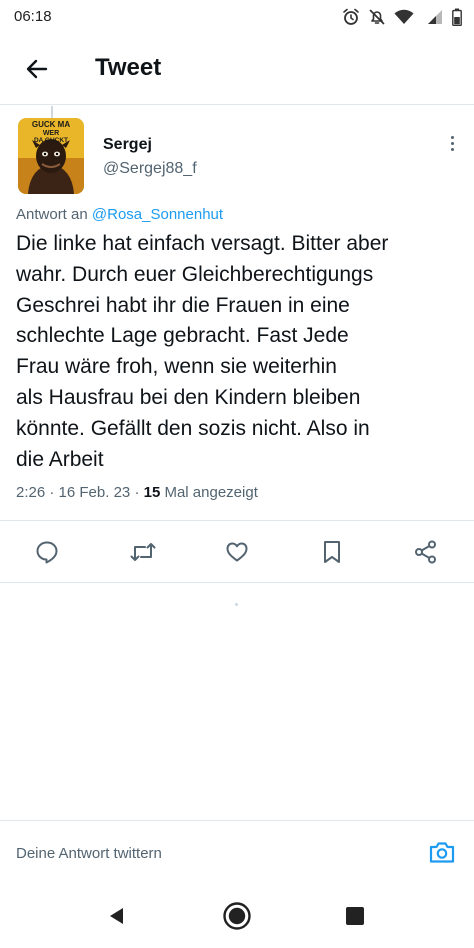 The height and width of the screenshot is (948, 474). What do you see at coordinates (188, 397) in the screenshot?
I see `tweet-line: als Hausfrau bei den Kindern bleiben` at bounding box center [188, 397].